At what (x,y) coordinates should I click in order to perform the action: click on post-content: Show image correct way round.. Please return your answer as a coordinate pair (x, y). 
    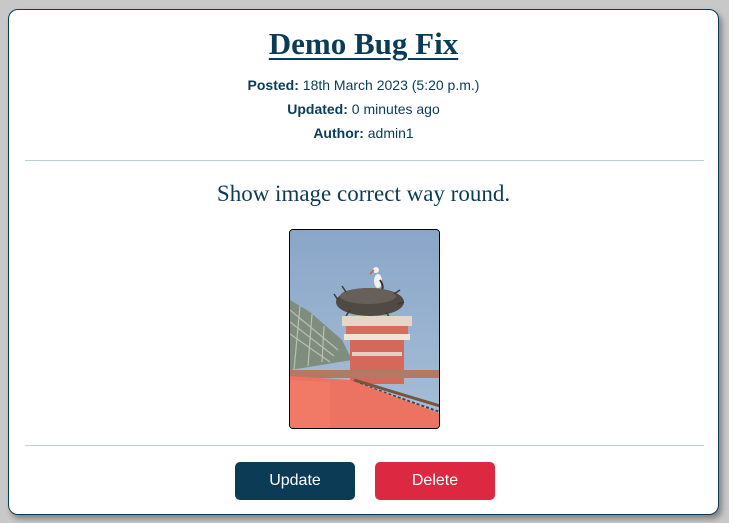
    Looking at the image, I should click on (363, 193).